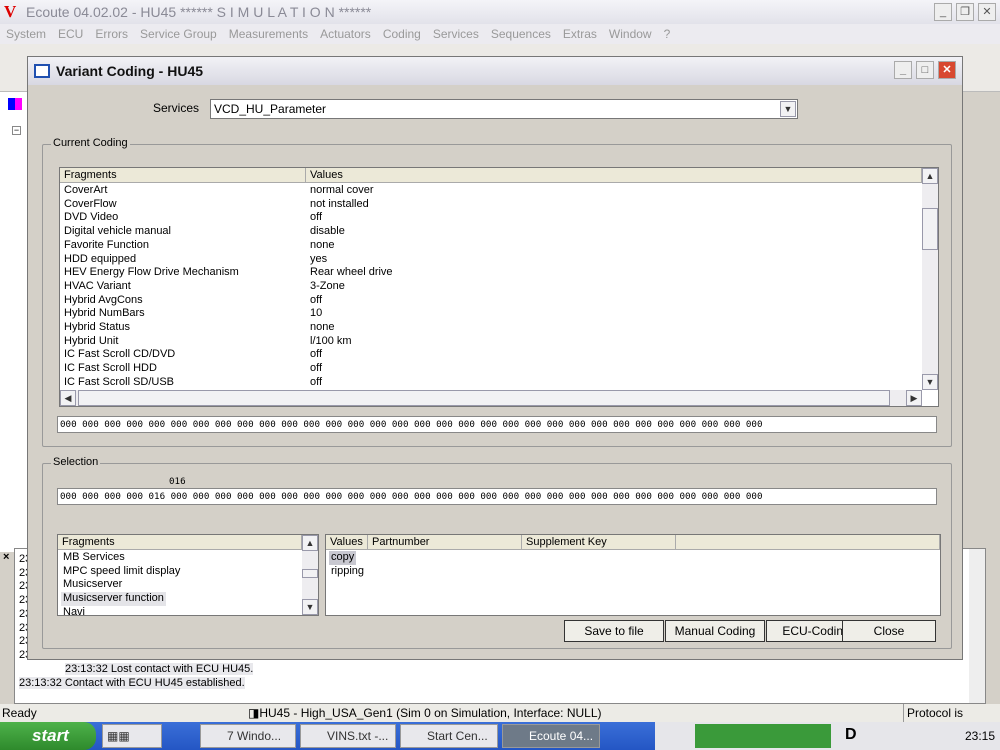 This screenshot has width=1000, height=750. I want to click on keyboard-icon: ▦▦, so click(132, 736).